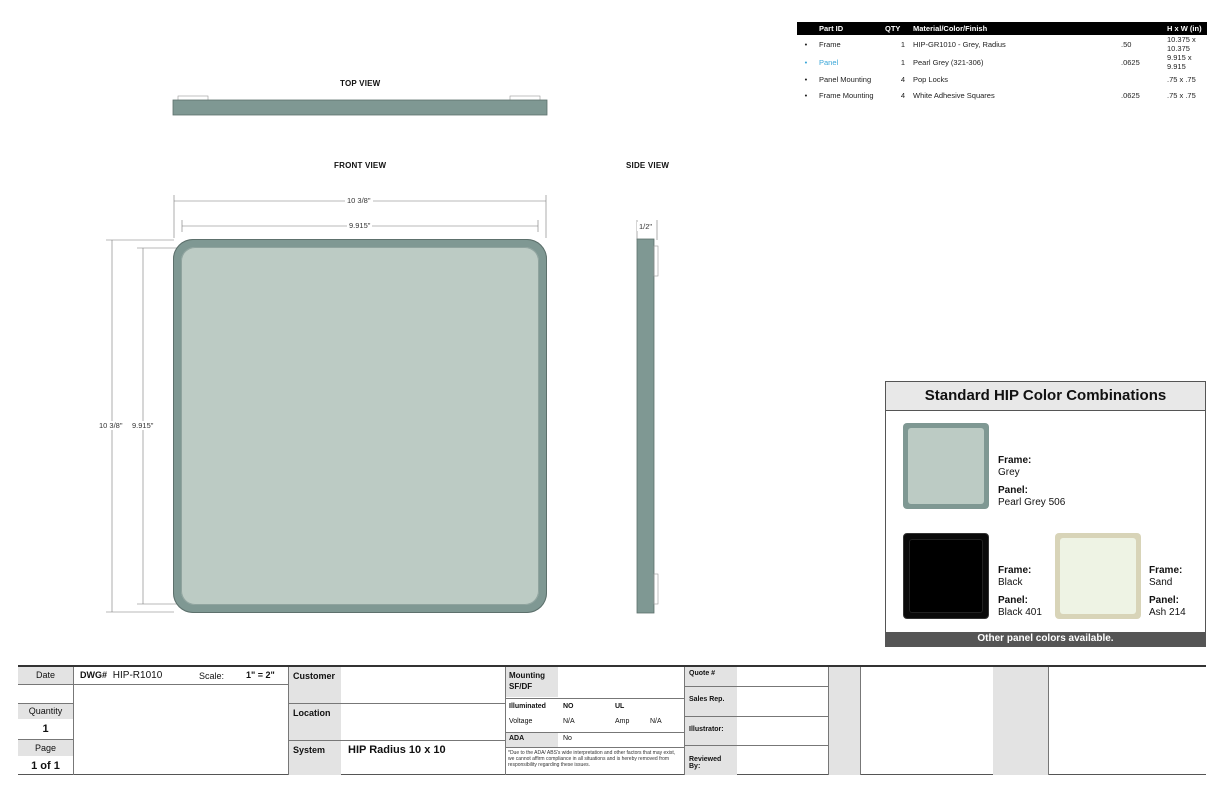  What do you see at coordinates (1045, 396) in the screenshot?
I see `color-combinations-title: Standard HIP Color Combinations` at bounding box center [1045, 396].